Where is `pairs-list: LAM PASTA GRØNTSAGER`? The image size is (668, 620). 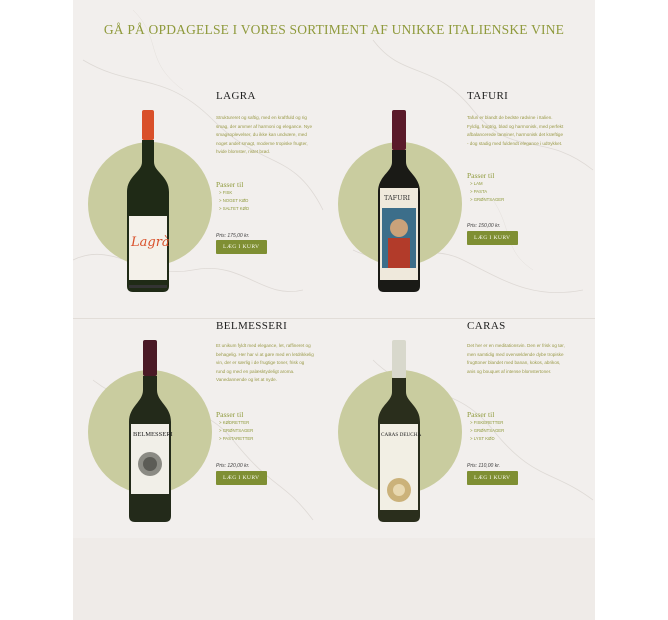
pairs-list: LAM PASTA GRØNTSAGER is located at coordinates (487, 192).